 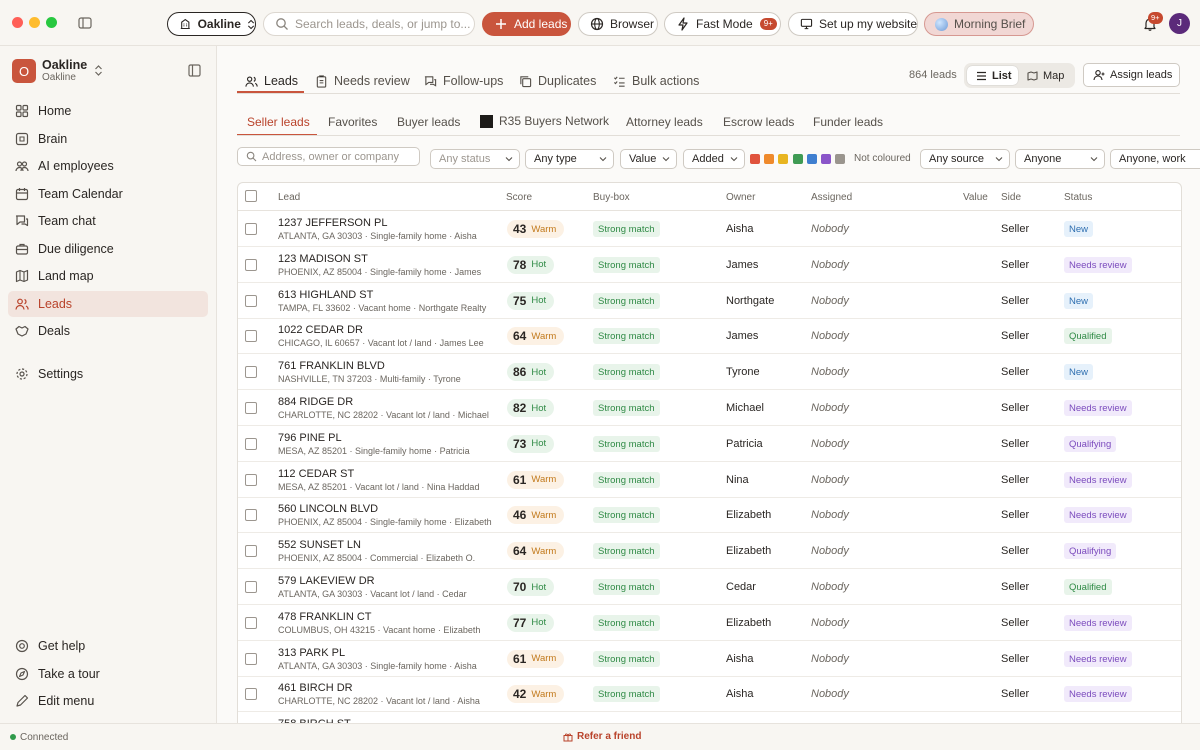 I want to click on view-list-button: List, so click(x=992, y=75).